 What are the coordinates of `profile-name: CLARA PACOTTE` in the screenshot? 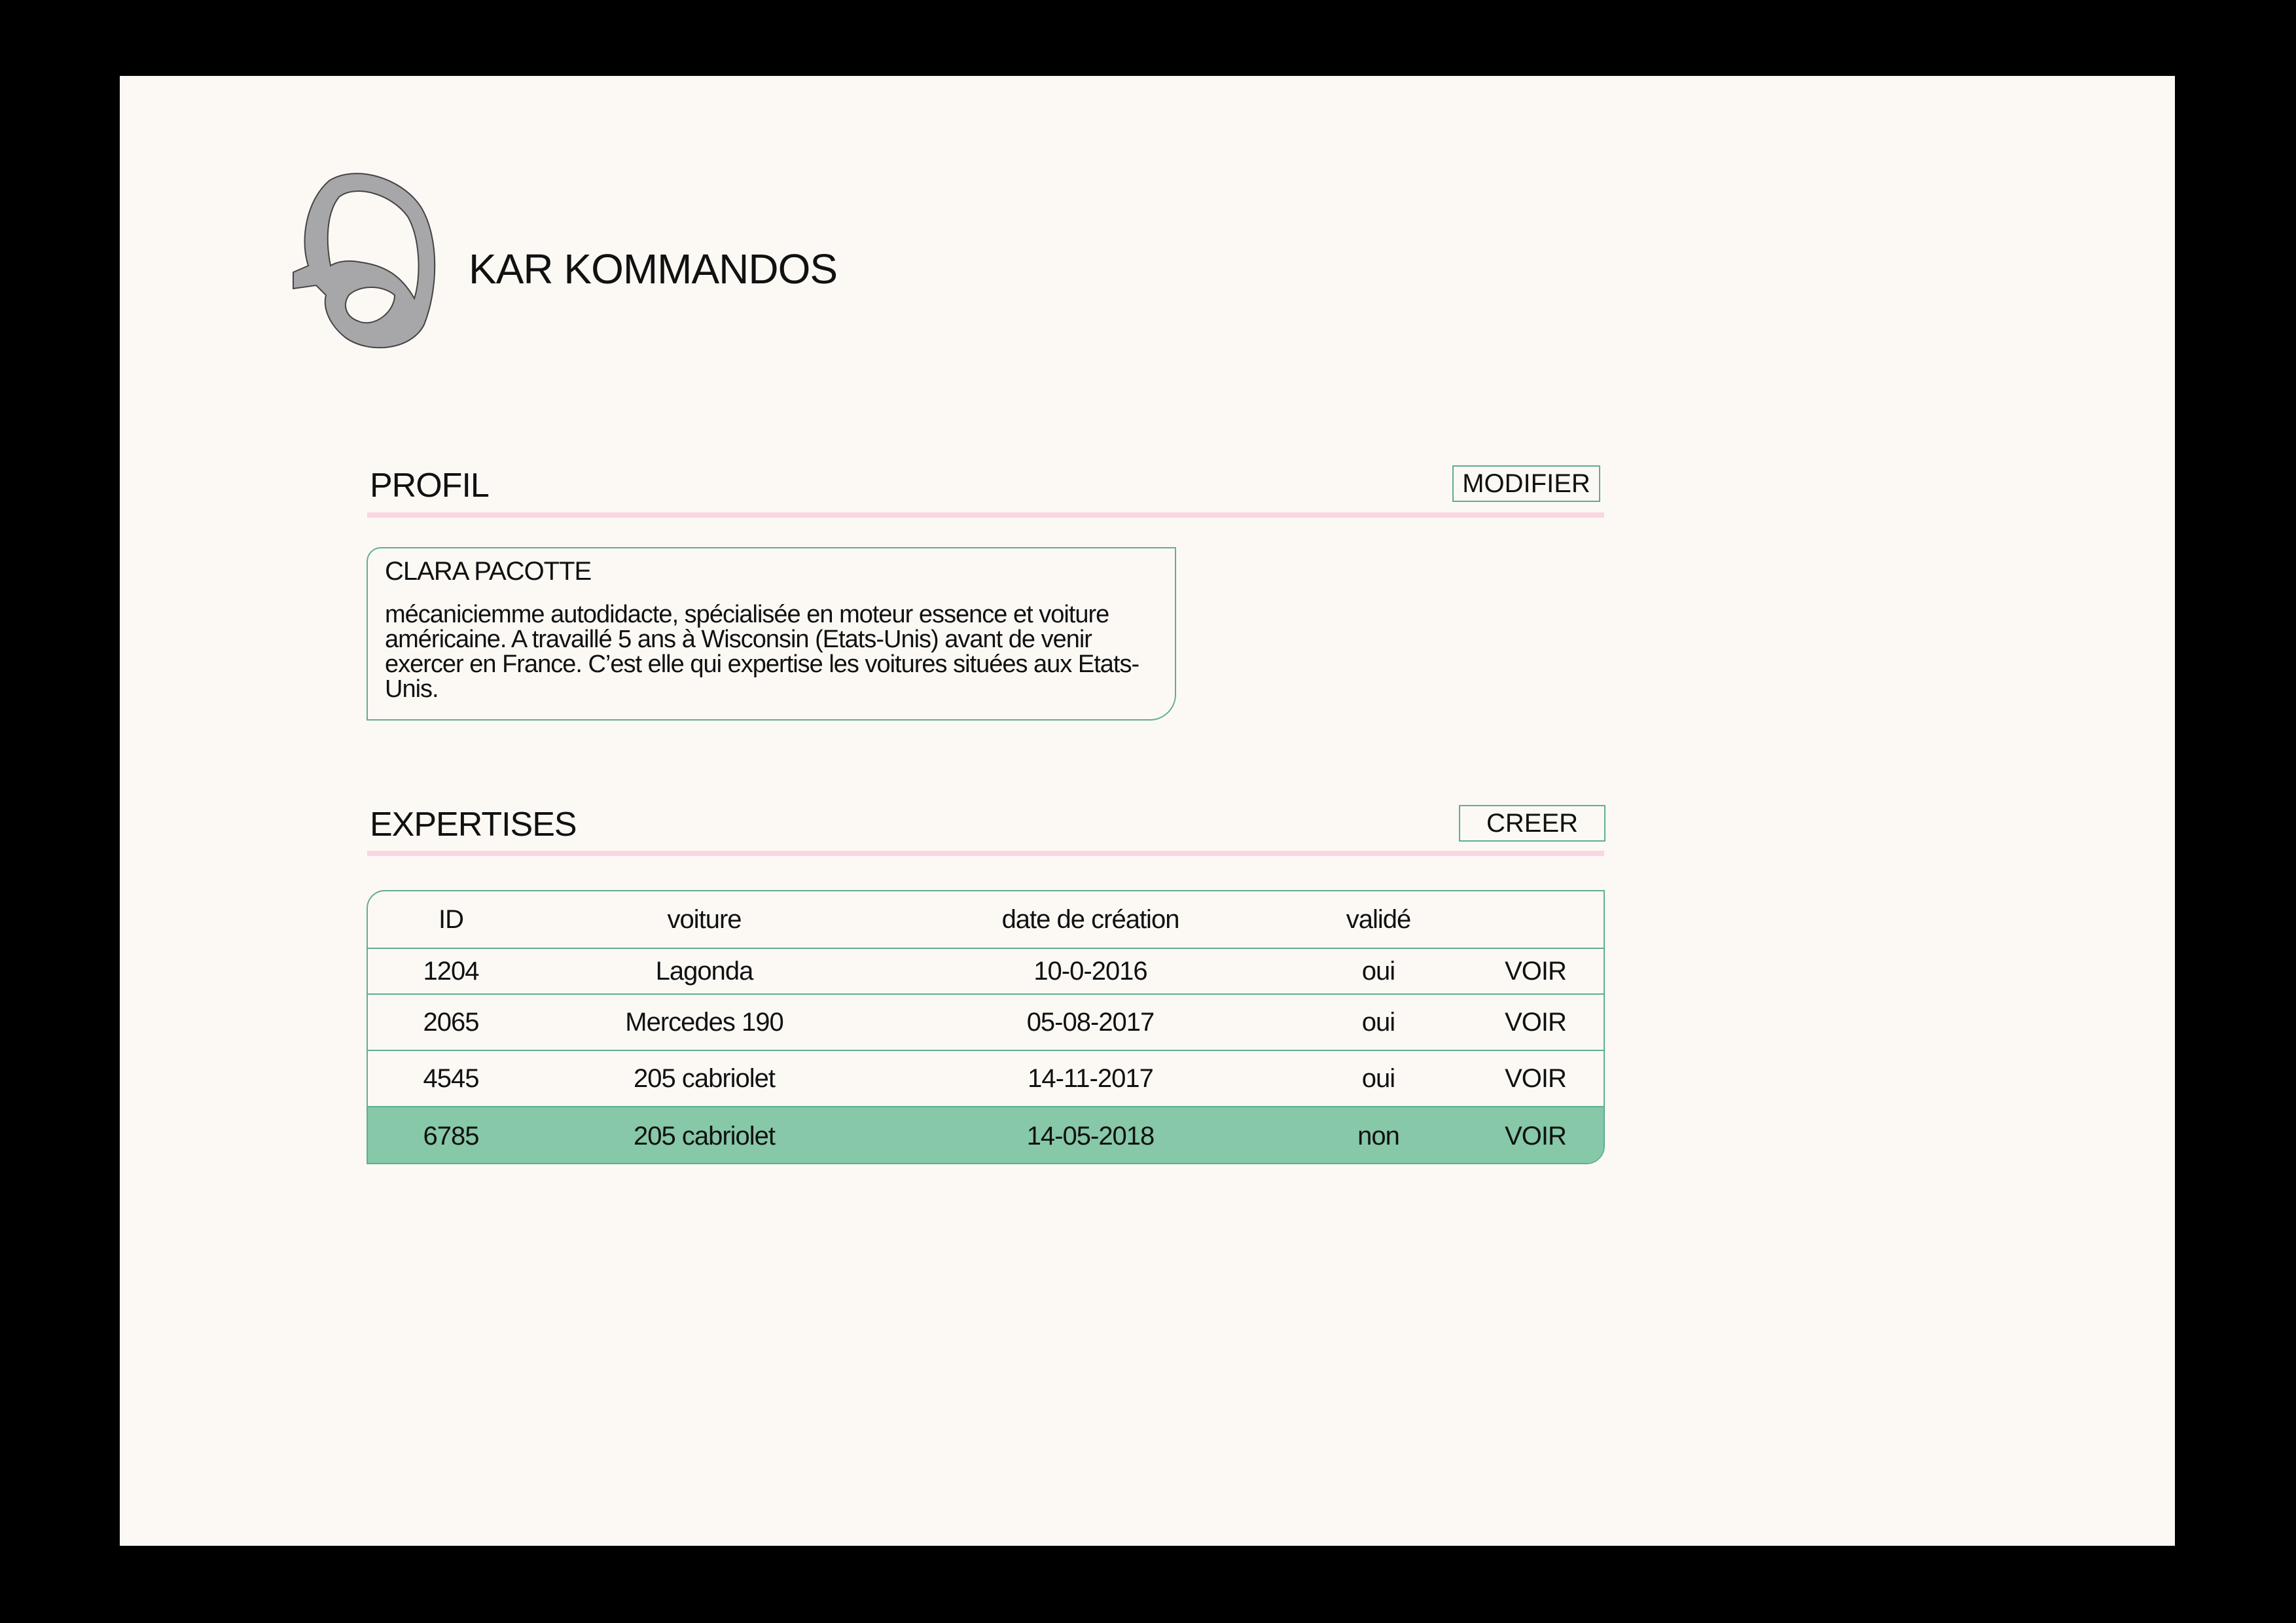 It's located at (488, 571).